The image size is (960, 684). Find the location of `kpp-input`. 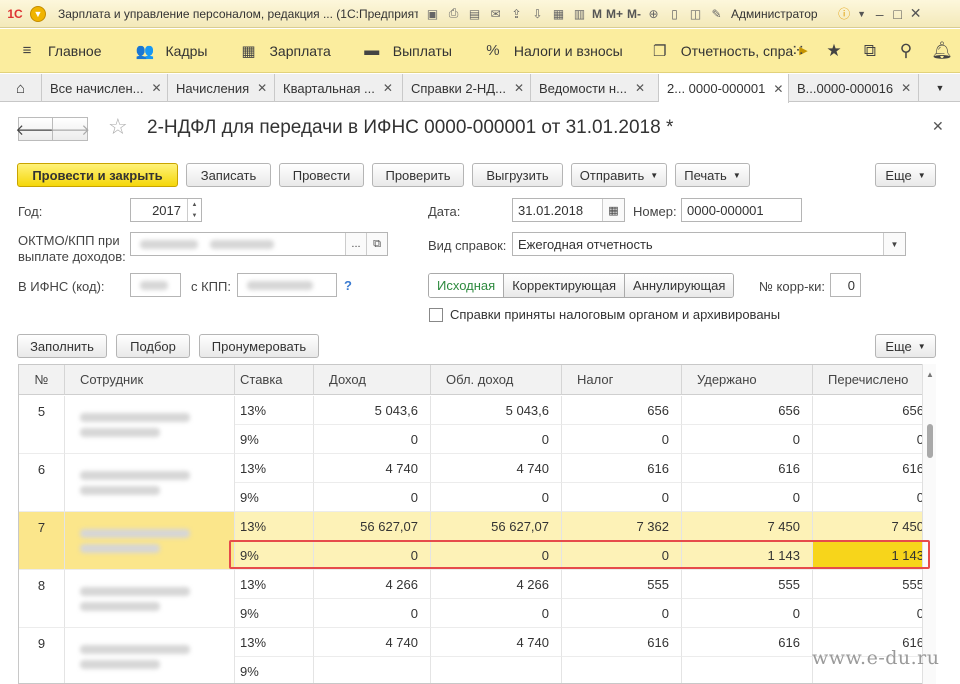

kpp-input is located at coordinates (287, 285).